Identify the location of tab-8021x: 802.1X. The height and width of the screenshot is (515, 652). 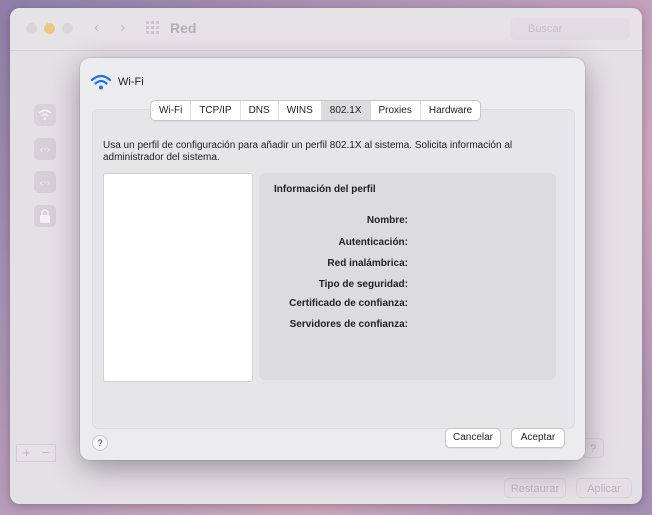
(346, 110).